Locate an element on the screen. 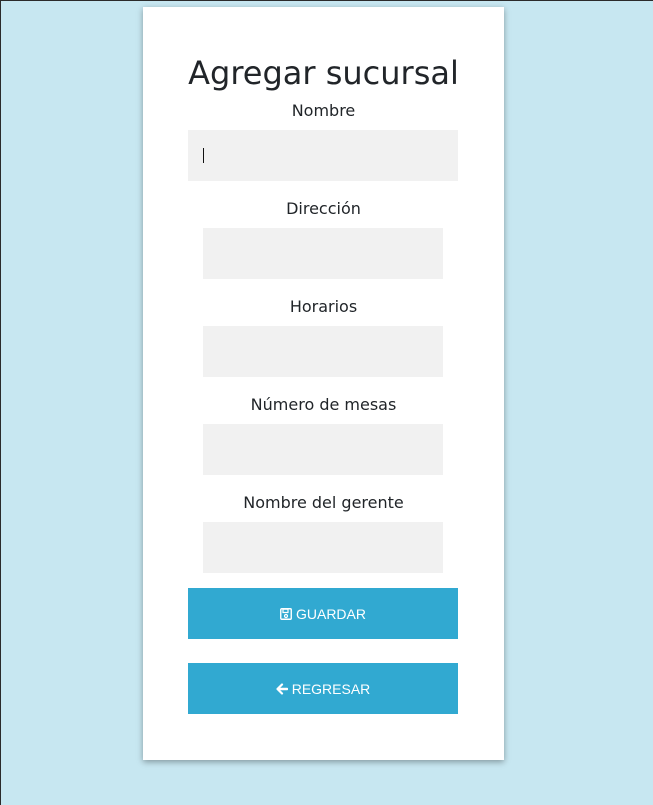 The image size is (653, 805). direccion-label: Dirección is located at coordinates (323, 208).